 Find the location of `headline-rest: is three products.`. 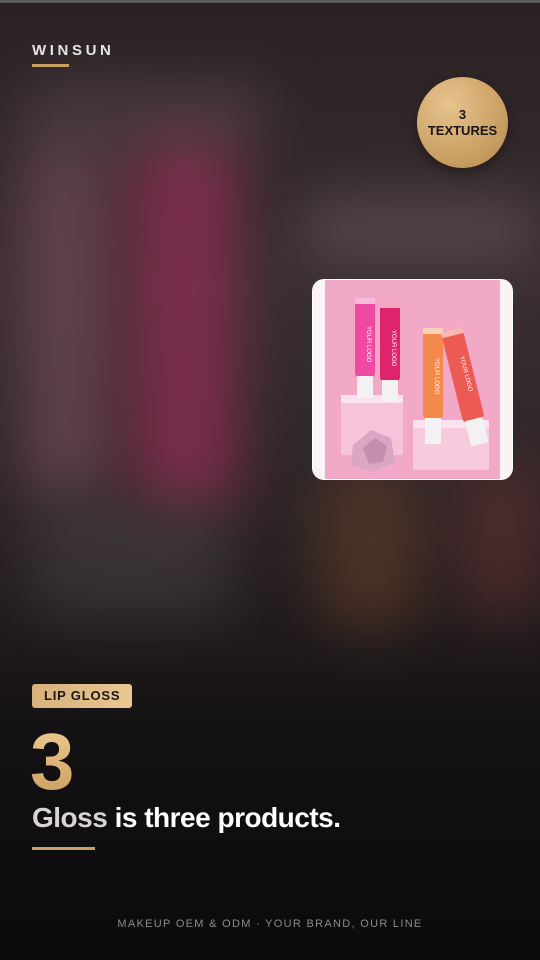

headline-rest: is three products. is located at coordinates (224, 817).